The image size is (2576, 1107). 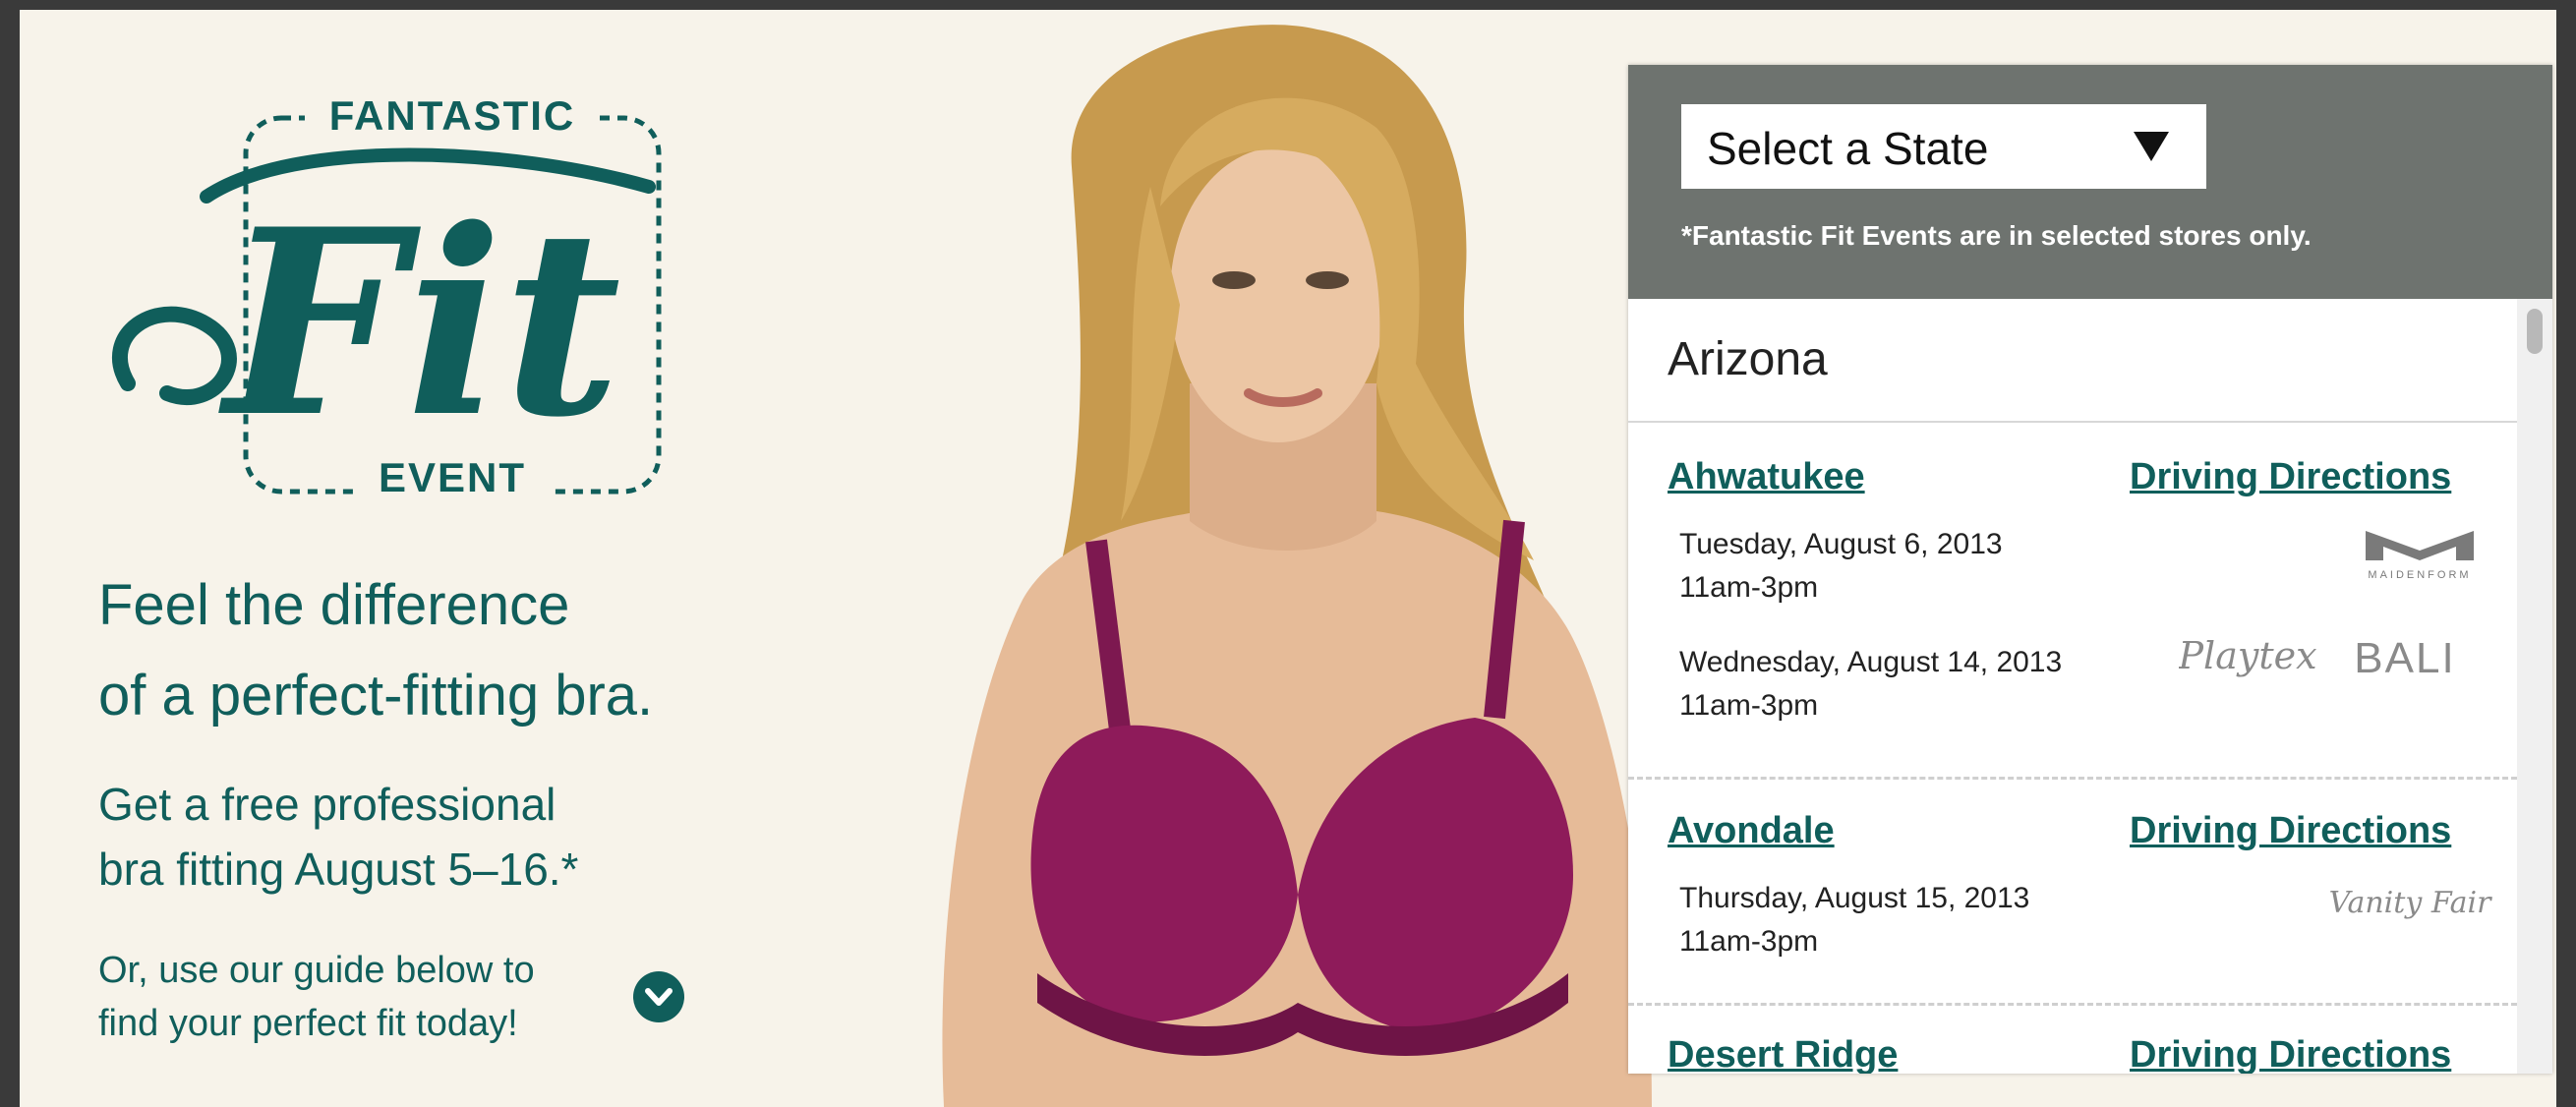 I want to click on state-heading: Arizona, so click(x=1748, y=359).